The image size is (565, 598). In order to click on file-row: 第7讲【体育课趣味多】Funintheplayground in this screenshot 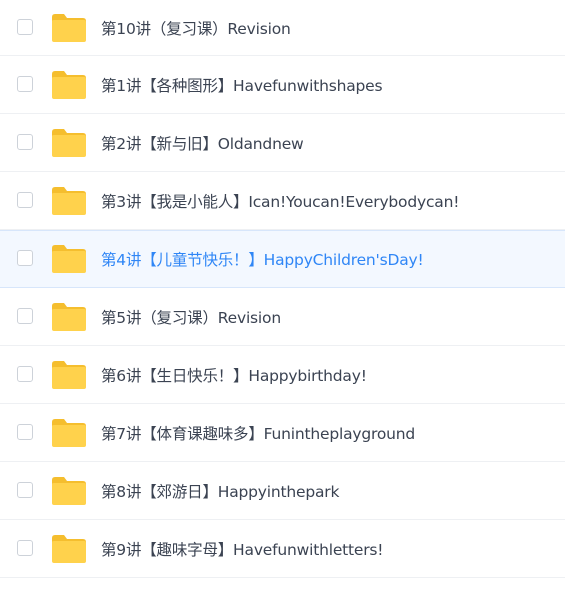, I will do `click(282, 433)`.